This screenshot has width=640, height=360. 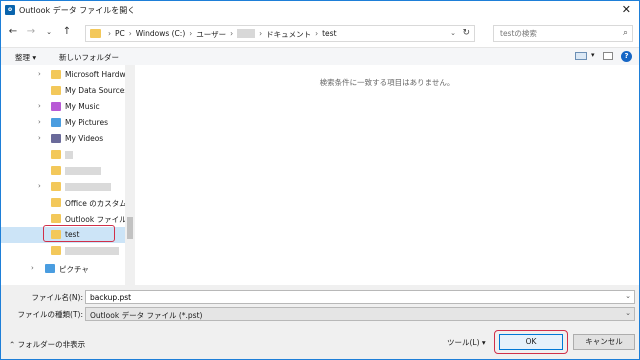 I want to click on preview-pane-icon, so click(x=608, y=56).